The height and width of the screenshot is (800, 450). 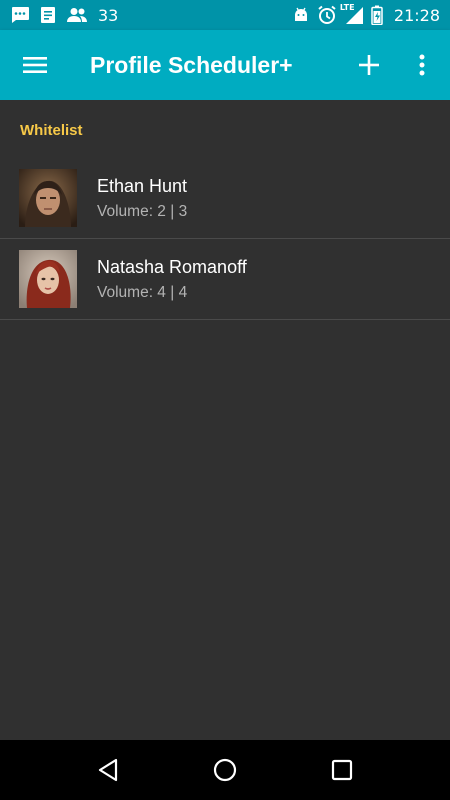 I want to click on home-button, so click(x=225, y=770).